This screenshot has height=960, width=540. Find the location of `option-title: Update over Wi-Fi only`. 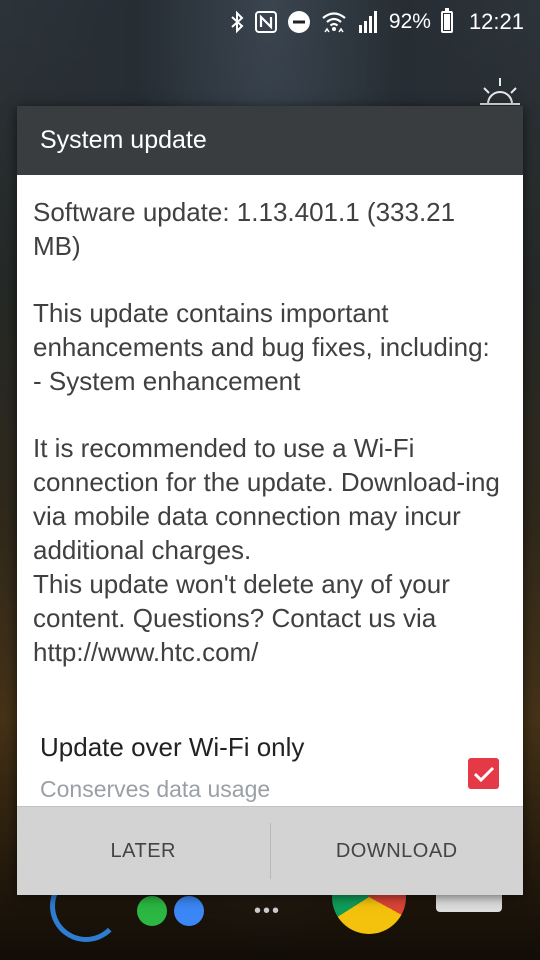

option-title: Update over Wi-Fi only is located at coordinates (172, 747).